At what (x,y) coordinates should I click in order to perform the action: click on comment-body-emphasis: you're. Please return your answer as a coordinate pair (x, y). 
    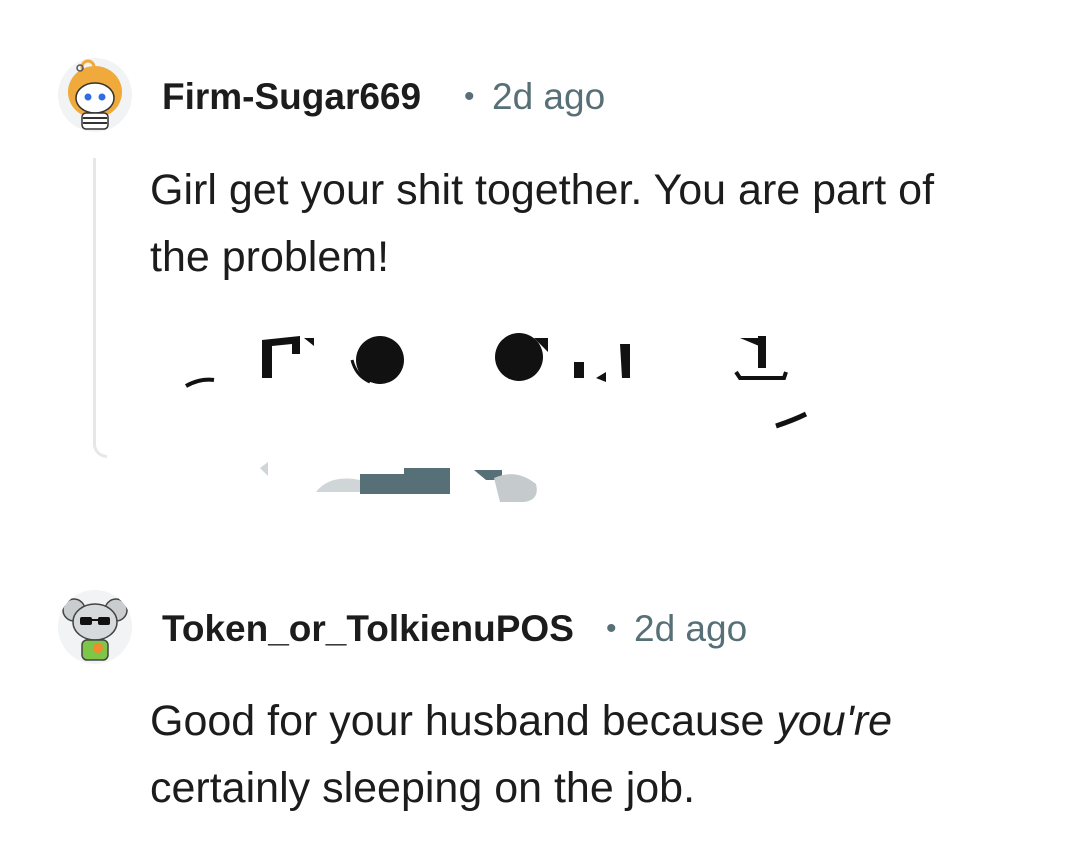
    Looking at the image, I should click on (834, 721).